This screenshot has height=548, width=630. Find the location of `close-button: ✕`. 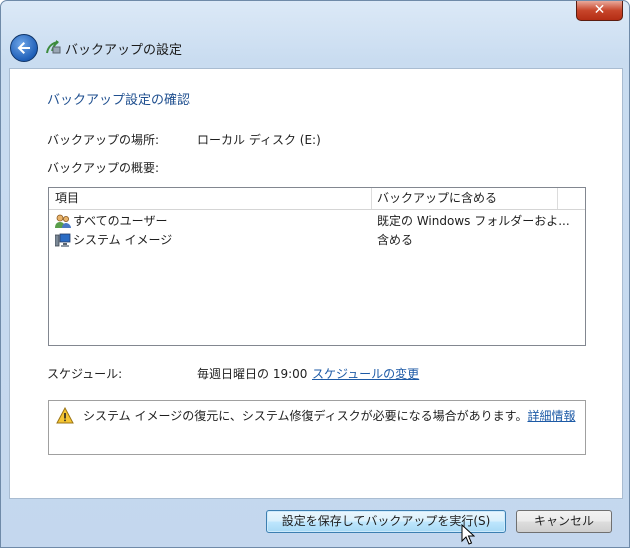

close-button: ✕ is located at coordinates (599, 11).